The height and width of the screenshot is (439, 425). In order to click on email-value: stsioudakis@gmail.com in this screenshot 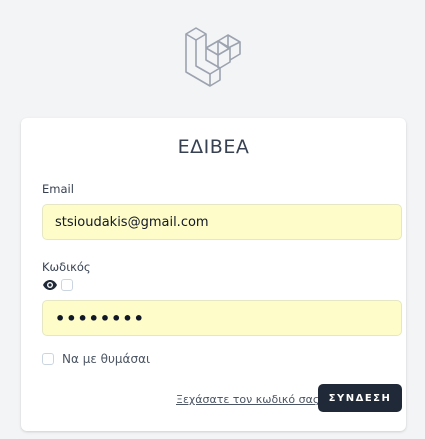, I will do `click(132, 222)`.